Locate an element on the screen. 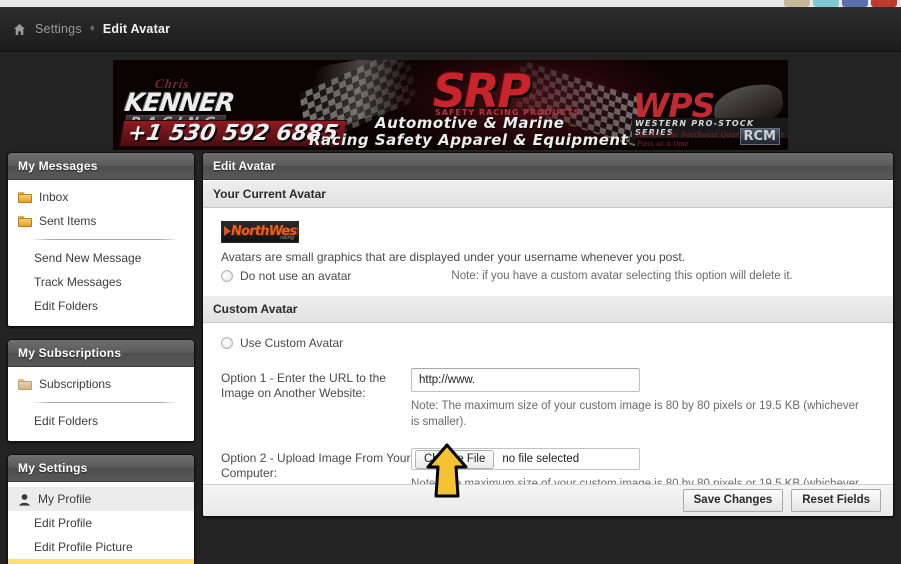  sidebar-item-inbox: Inbox is located at coordinates (101, 197).